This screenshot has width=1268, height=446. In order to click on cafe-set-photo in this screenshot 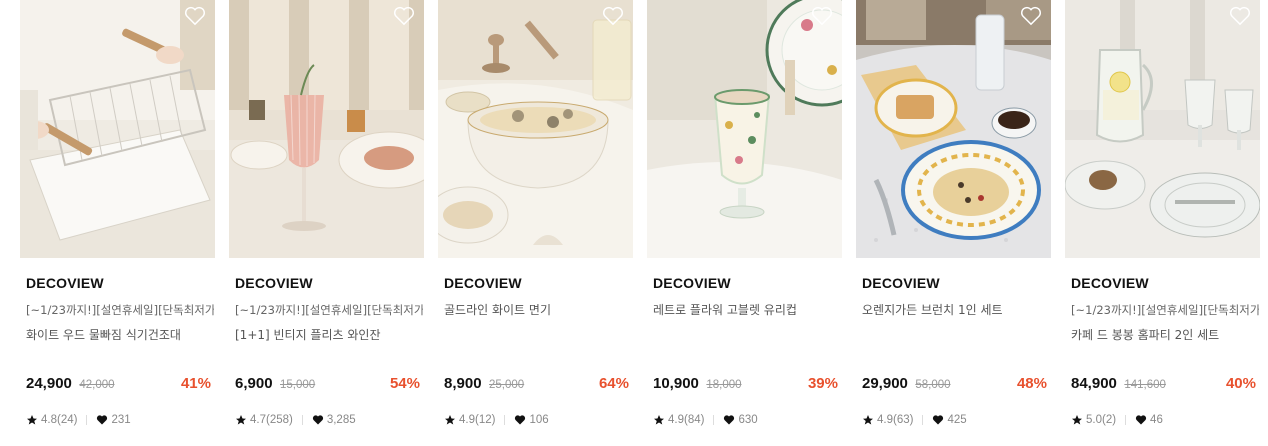, I will do `click(1162, 129)`.